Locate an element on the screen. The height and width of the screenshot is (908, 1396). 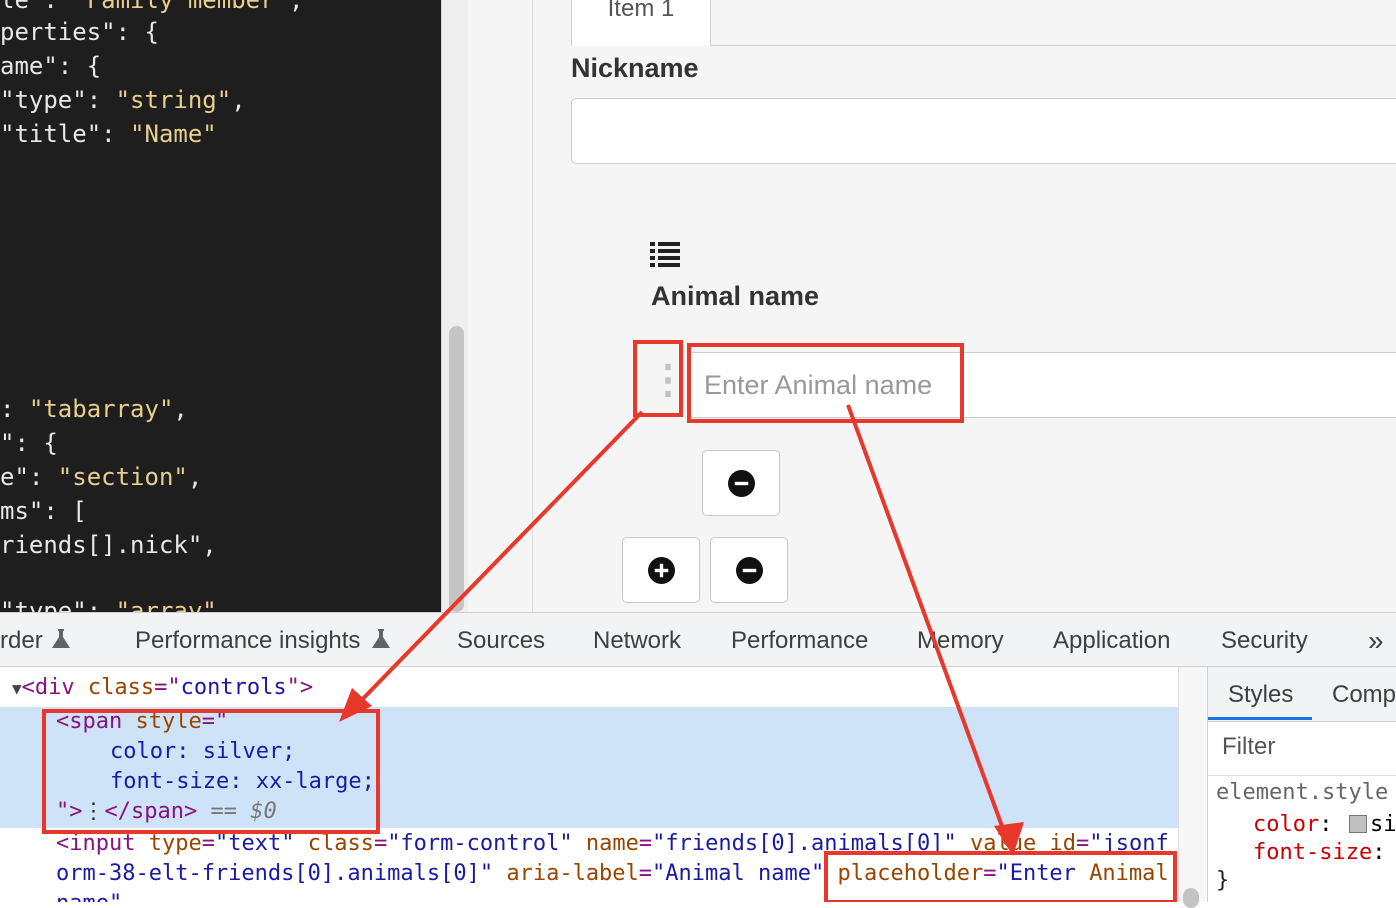
styles-tab-bar: Styles Comp is located at coordinates (1302, 694).